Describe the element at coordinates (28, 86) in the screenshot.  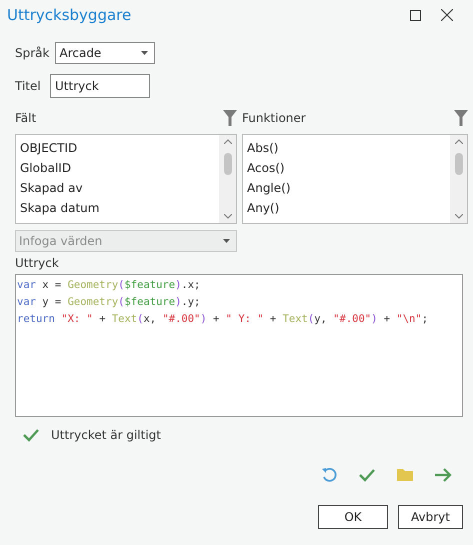
I see `title-label: Titel` at that location.